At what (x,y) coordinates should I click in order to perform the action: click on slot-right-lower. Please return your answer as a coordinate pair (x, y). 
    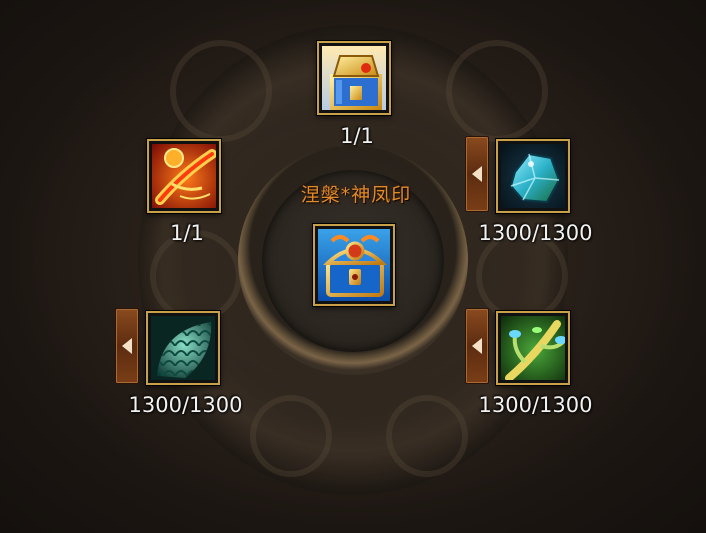
    Looking at the image, I should click on (533, 348).